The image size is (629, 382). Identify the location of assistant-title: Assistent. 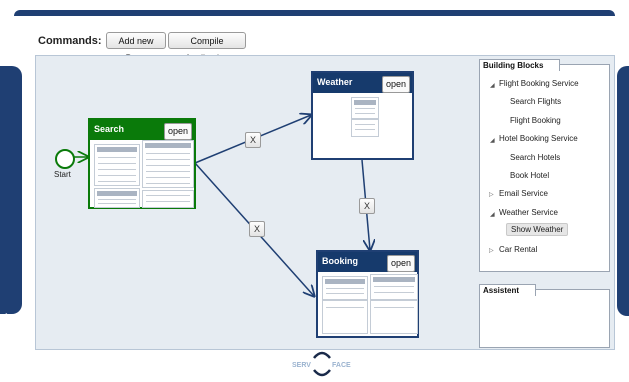
(508, 290).